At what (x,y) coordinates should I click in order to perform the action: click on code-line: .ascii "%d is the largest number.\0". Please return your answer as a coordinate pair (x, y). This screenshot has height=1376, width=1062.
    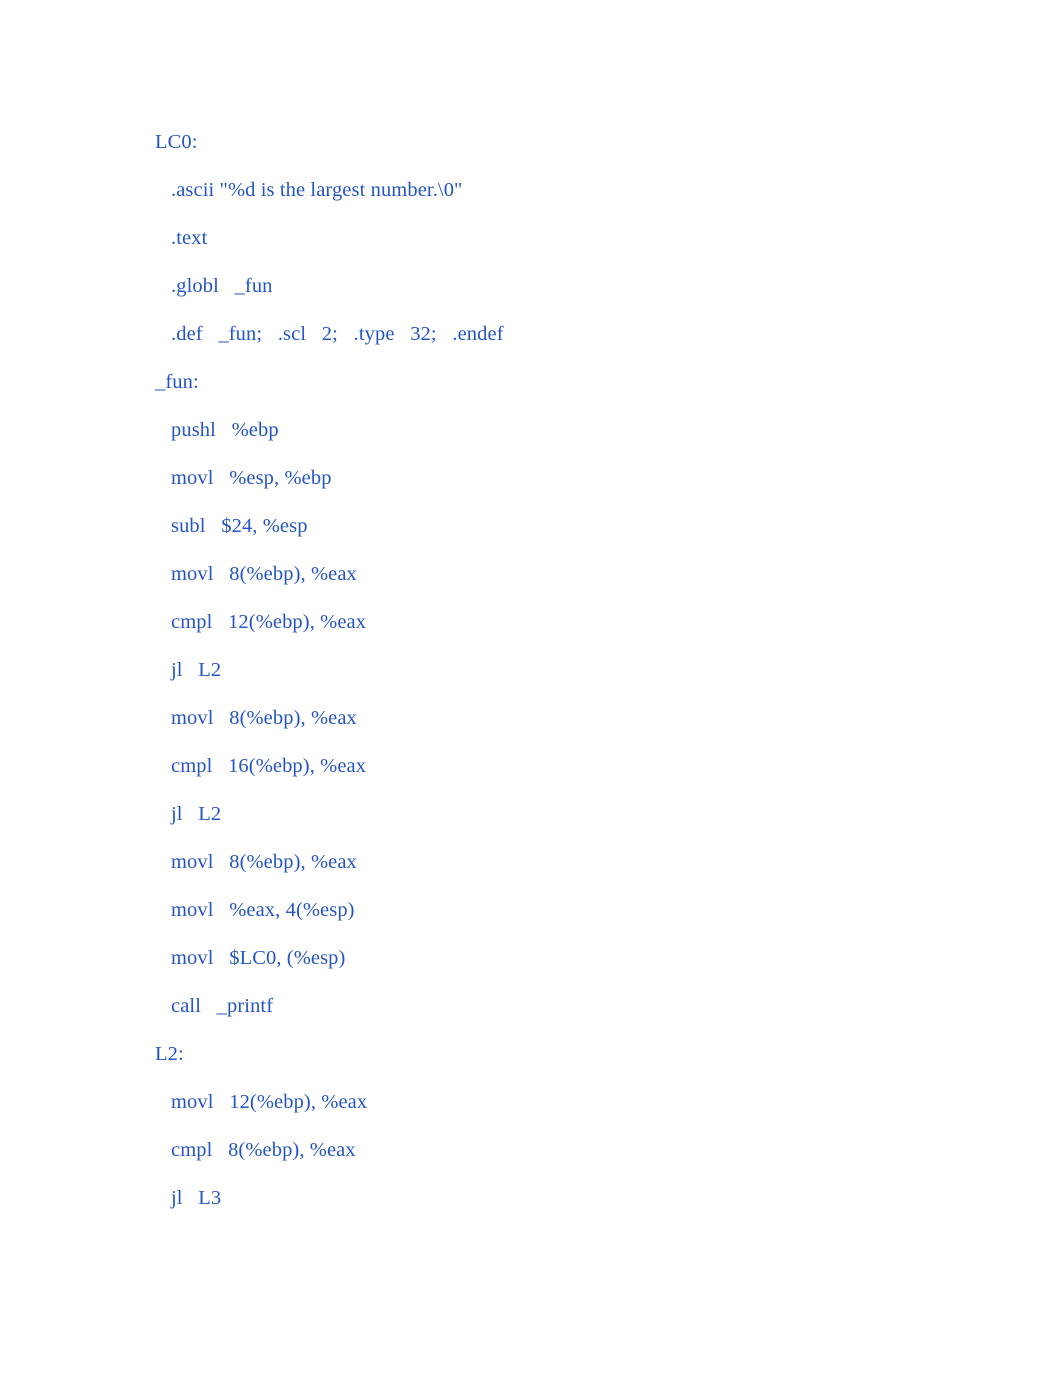
    Looking at the image, I should click on (317, 190).